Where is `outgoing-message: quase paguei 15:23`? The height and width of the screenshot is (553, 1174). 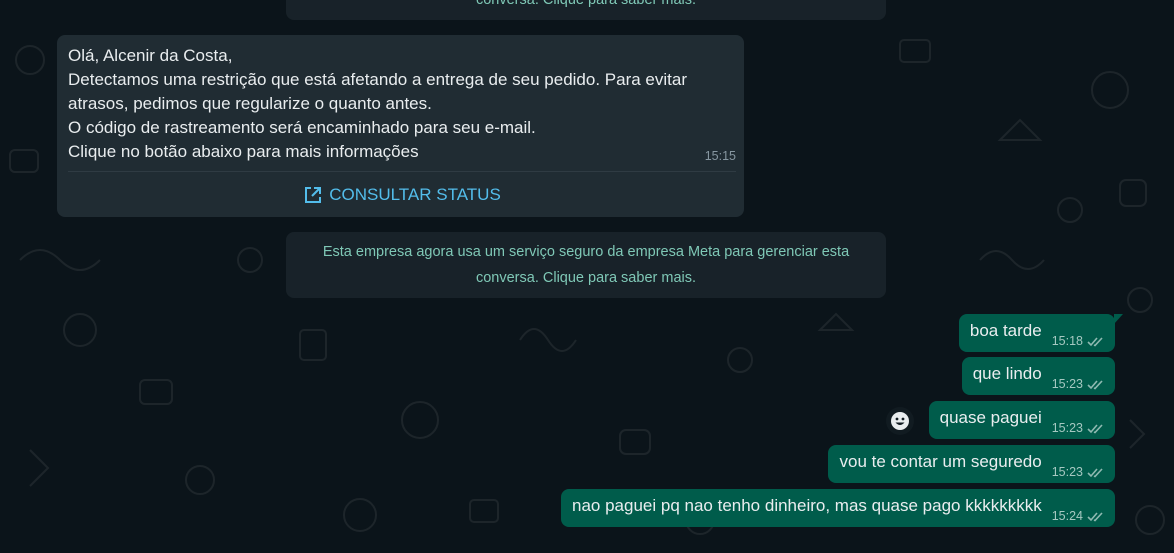 outgoing-message: quase paguei 15:23 is located at coordinates (1021, 420).